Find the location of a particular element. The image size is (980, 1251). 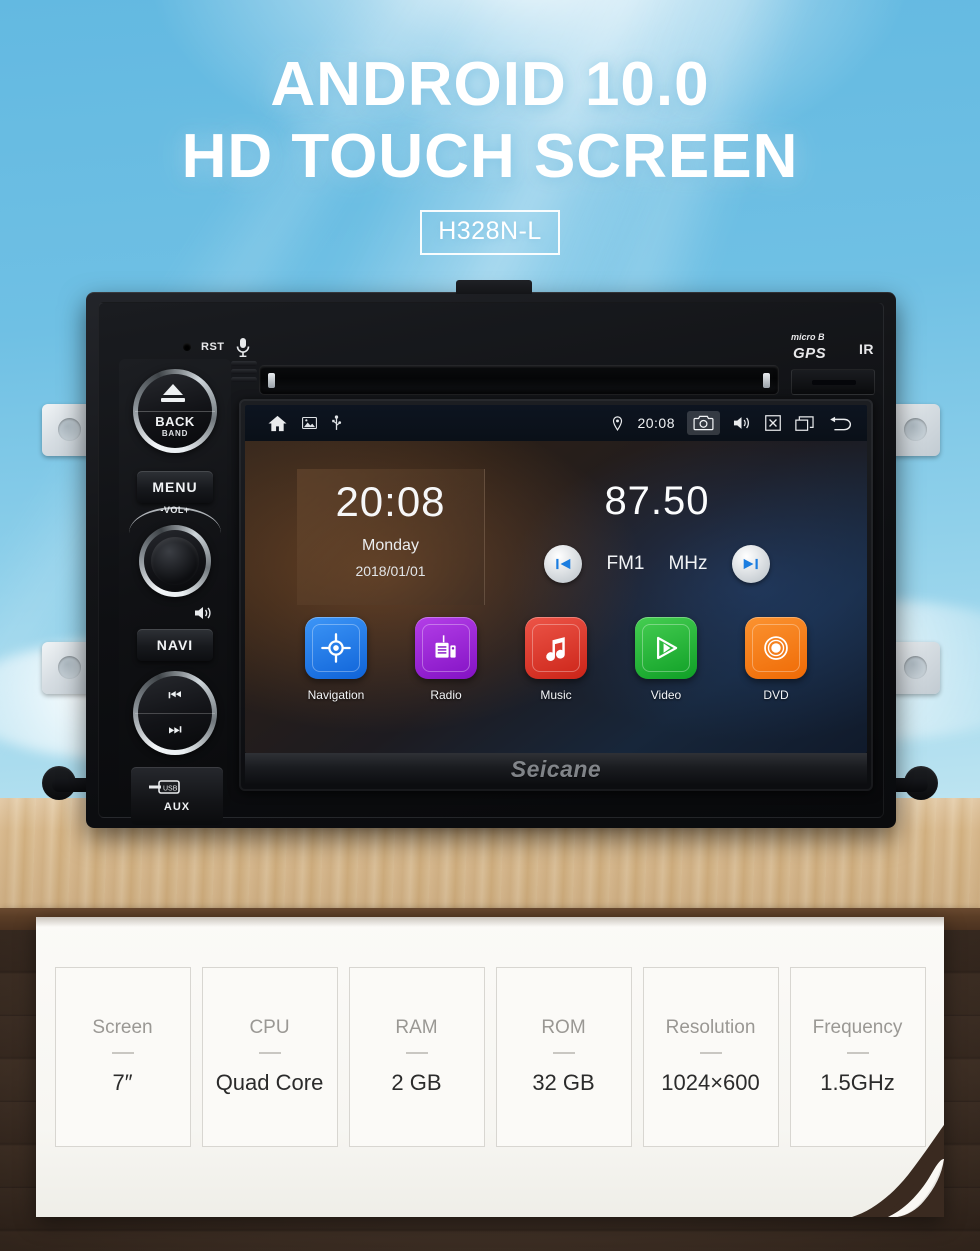

video-play-icon is located at coordinates (666, 648).